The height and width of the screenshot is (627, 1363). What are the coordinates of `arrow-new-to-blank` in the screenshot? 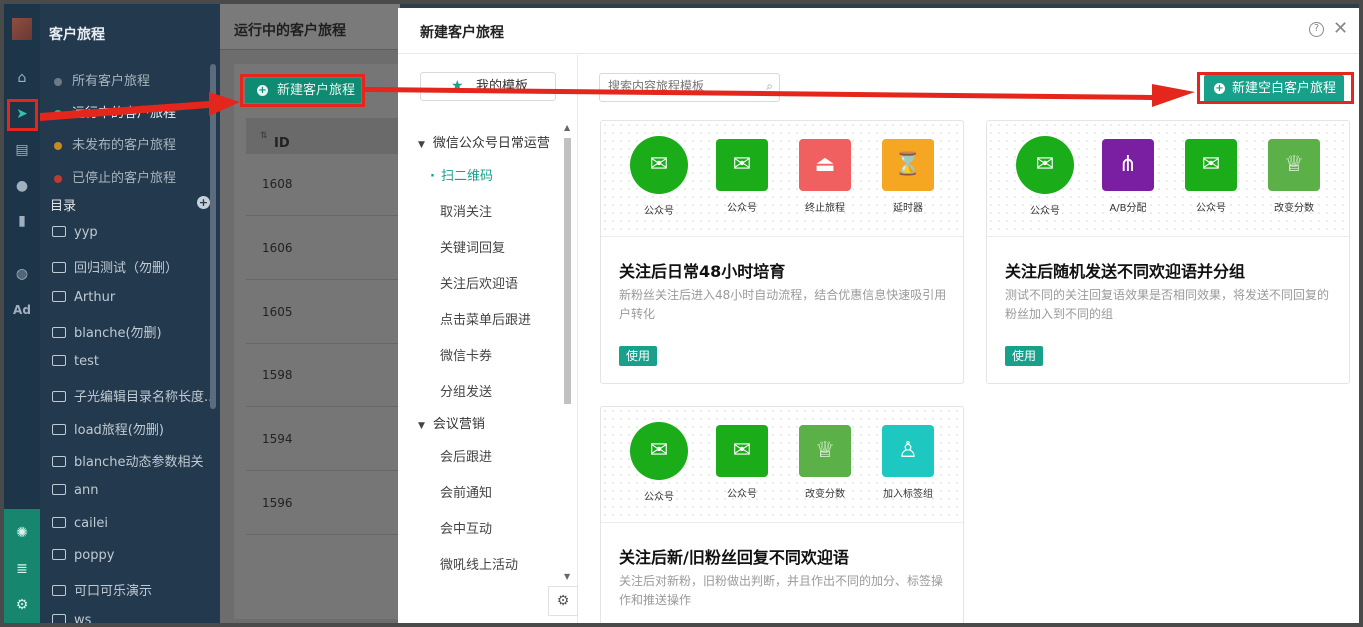 It's located at (780, 95).